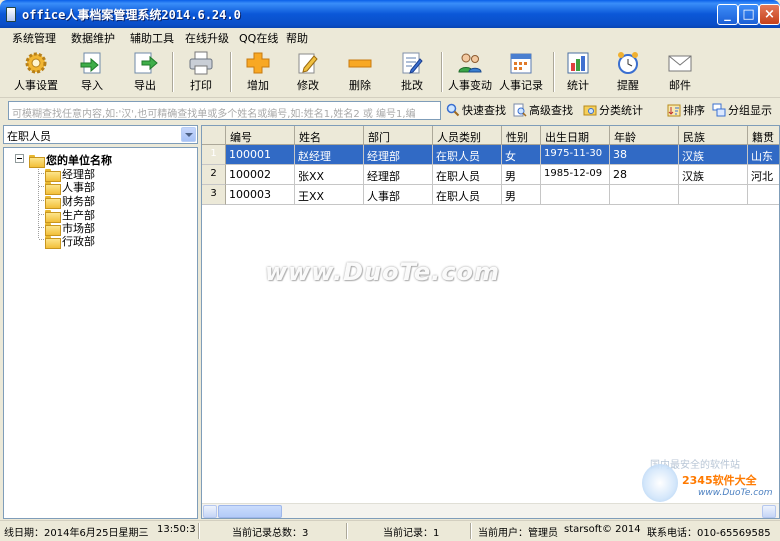  Describe the element at coordinates (36, 161) in the screenshot. I see `open-folder-icon` at that location.